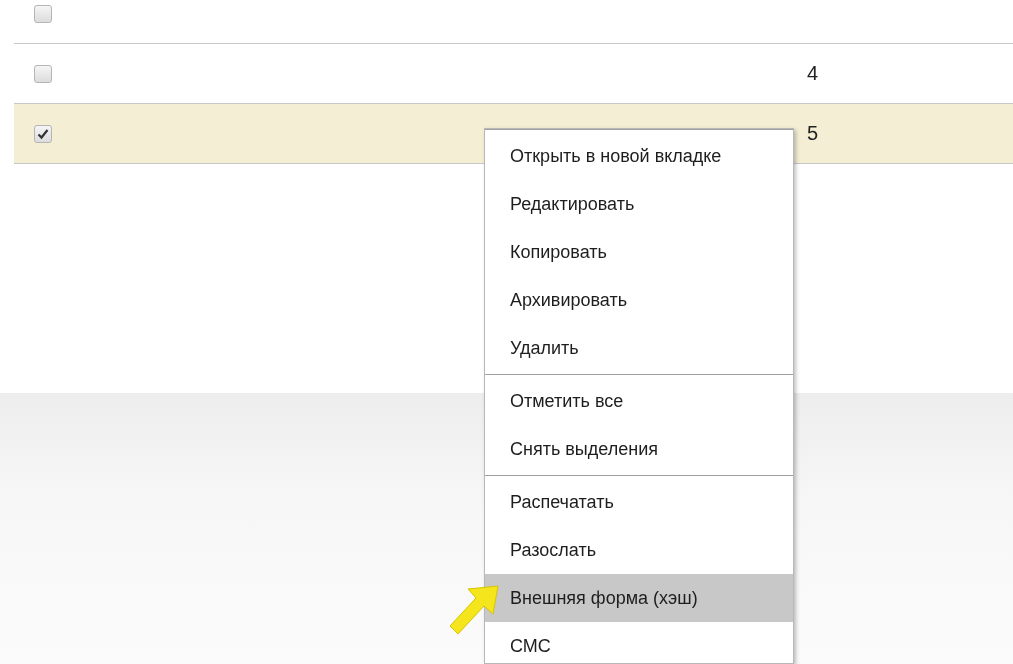  I want to click on row-number: 5, so click(813, 133).